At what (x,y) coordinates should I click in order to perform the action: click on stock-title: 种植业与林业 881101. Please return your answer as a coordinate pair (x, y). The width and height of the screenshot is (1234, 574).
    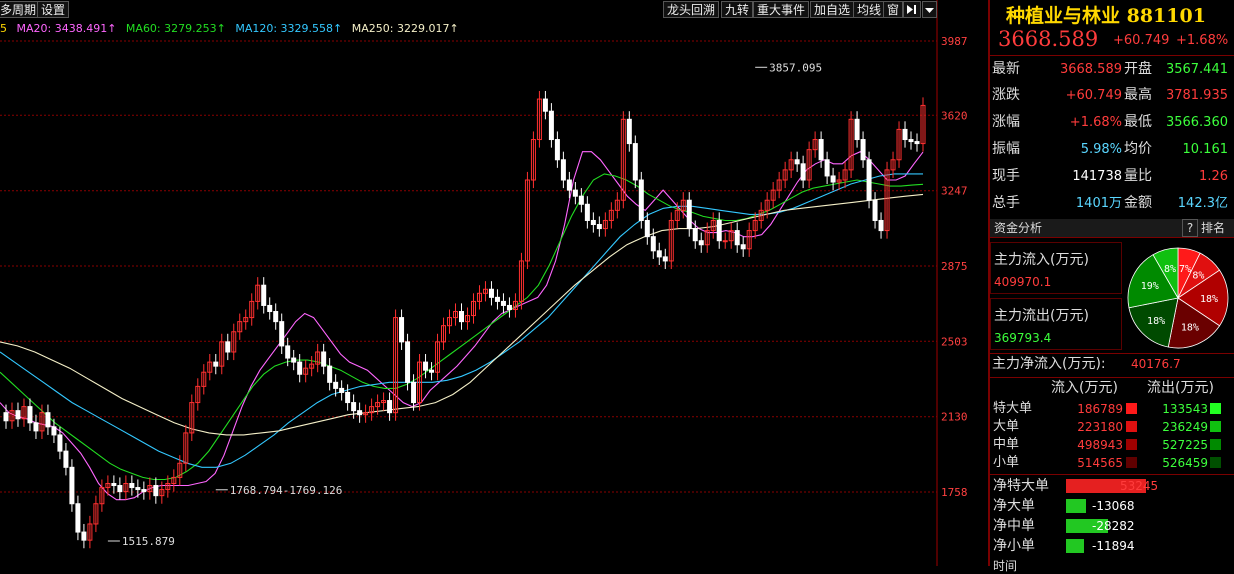
    Looking at the image, I should click on (1106, 14).